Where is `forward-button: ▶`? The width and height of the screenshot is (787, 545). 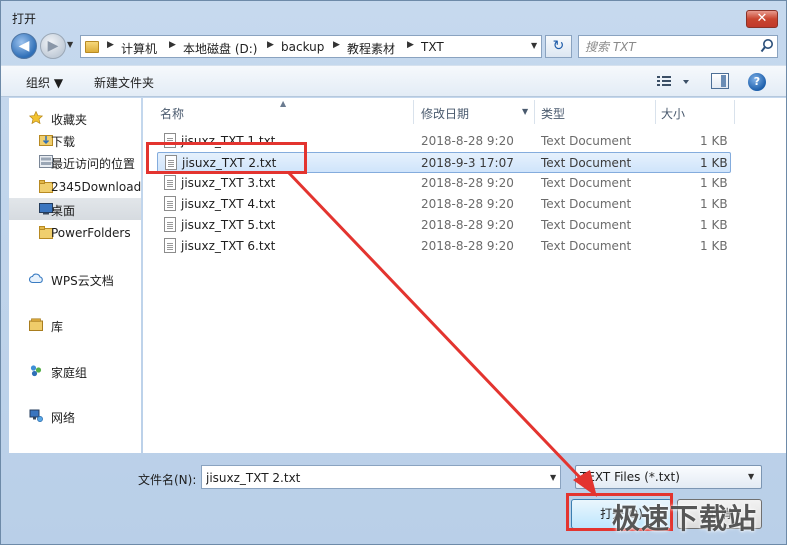 forward-button: ▶ is located at coordinates (53, 46).